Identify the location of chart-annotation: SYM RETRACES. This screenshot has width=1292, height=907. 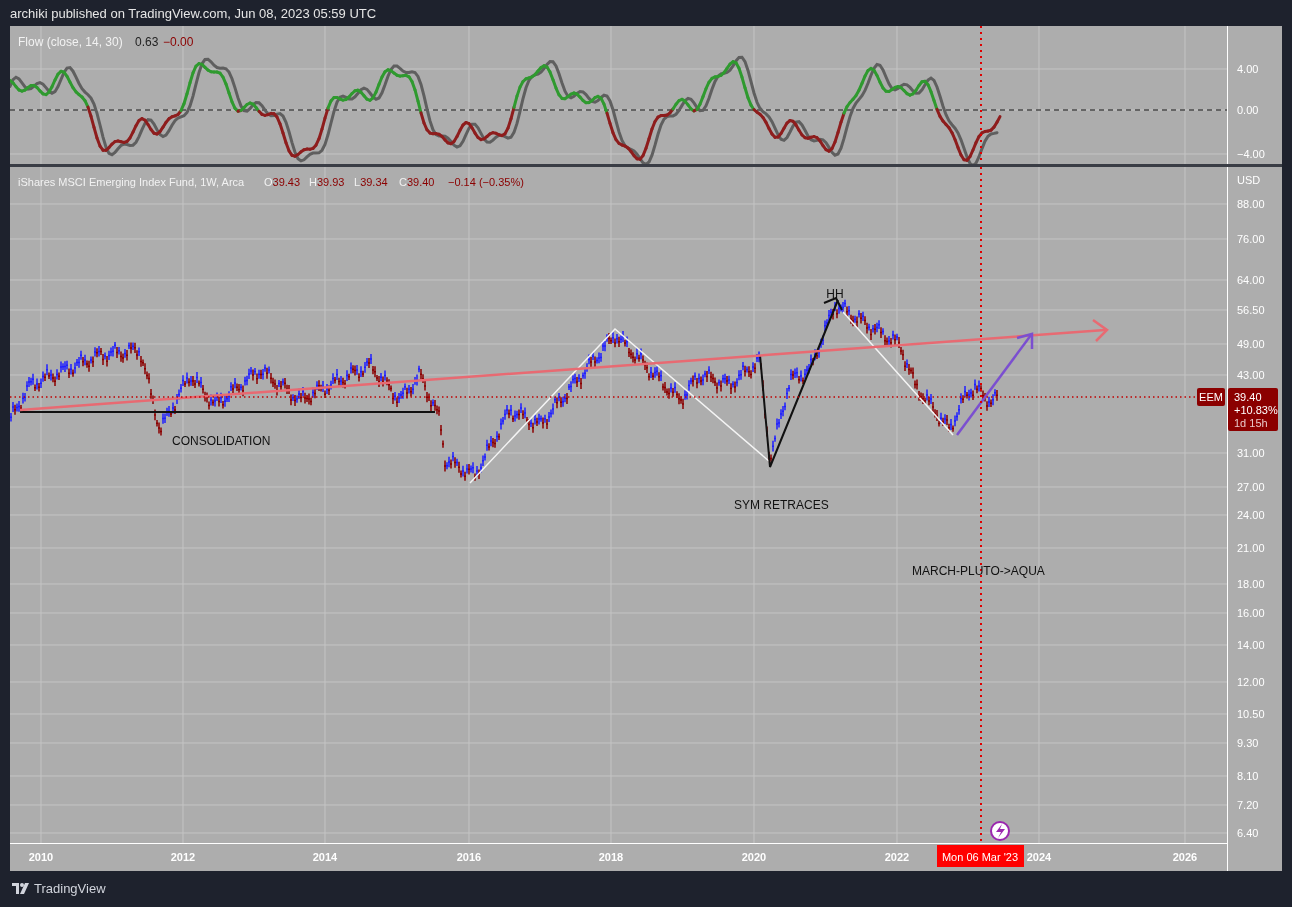
(781, 505).